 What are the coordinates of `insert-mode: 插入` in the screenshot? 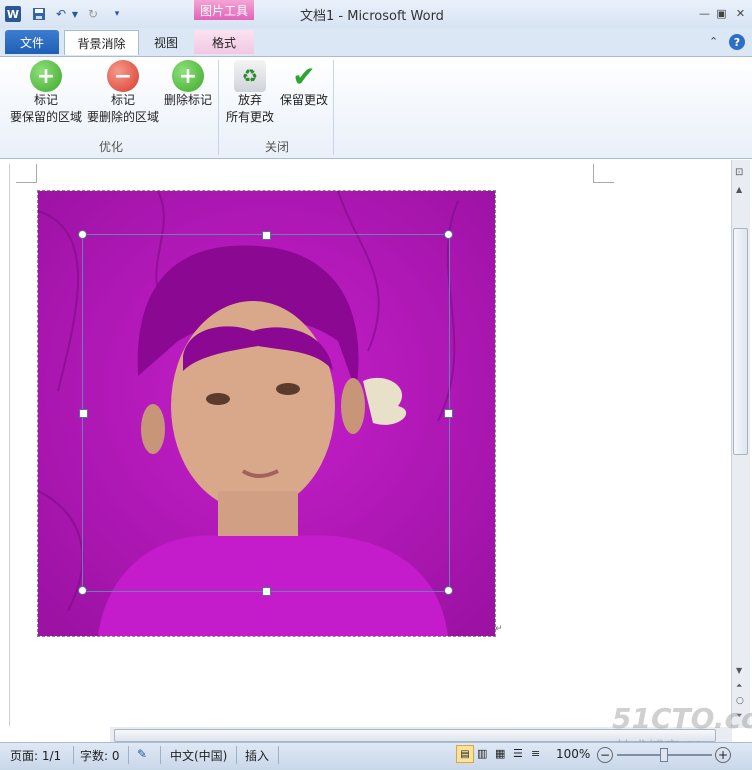 It's located at (257, 755).